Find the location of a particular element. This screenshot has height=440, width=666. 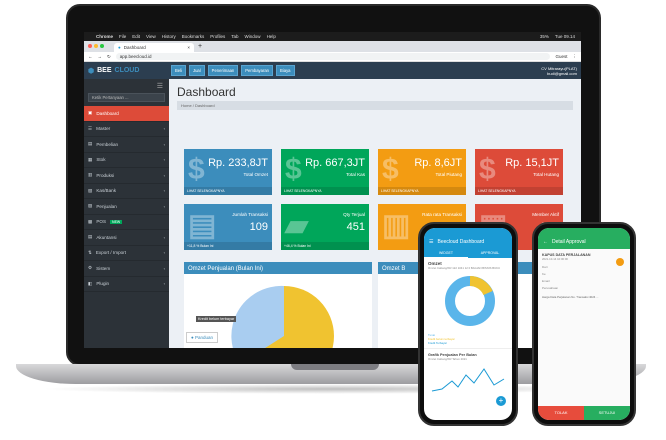

menu-chrome: Chrome is located at coordinates (104, 36).